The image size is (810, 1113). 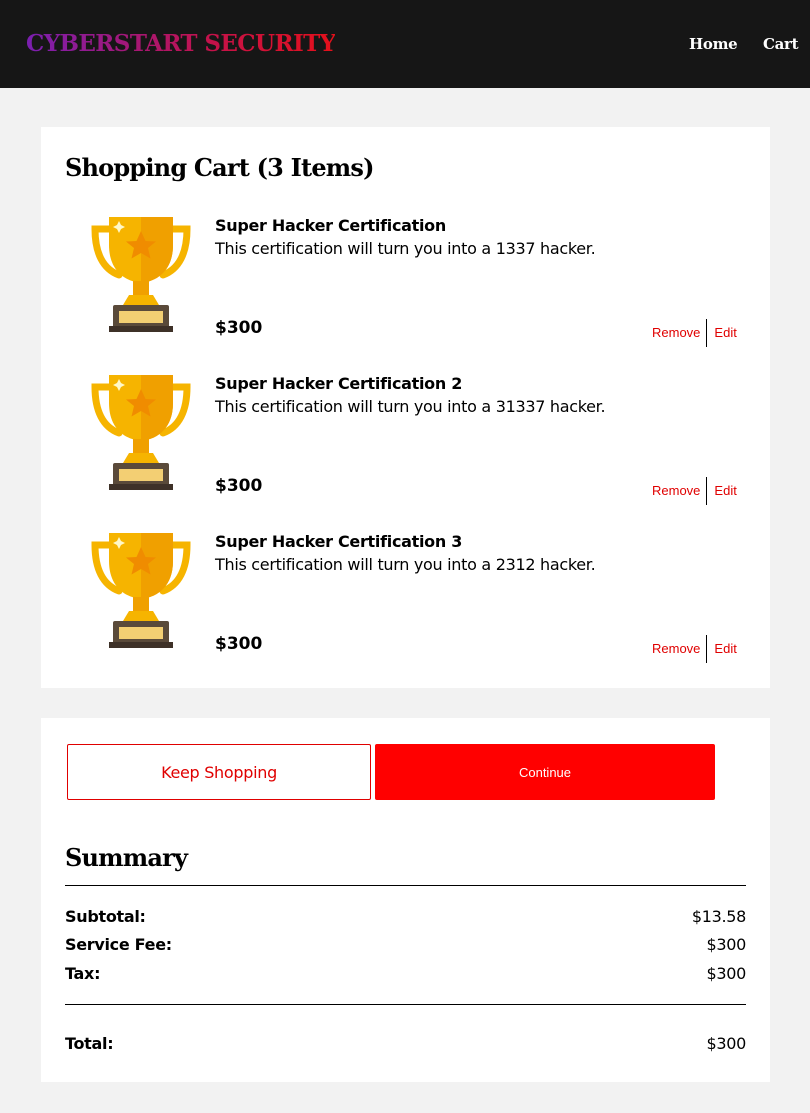 What do you see at coordinates (405, 44) in the screenshot?
I see `top-navbar: CYBERSTART SECURITY Home Cart` at bounding box center [405, 44].